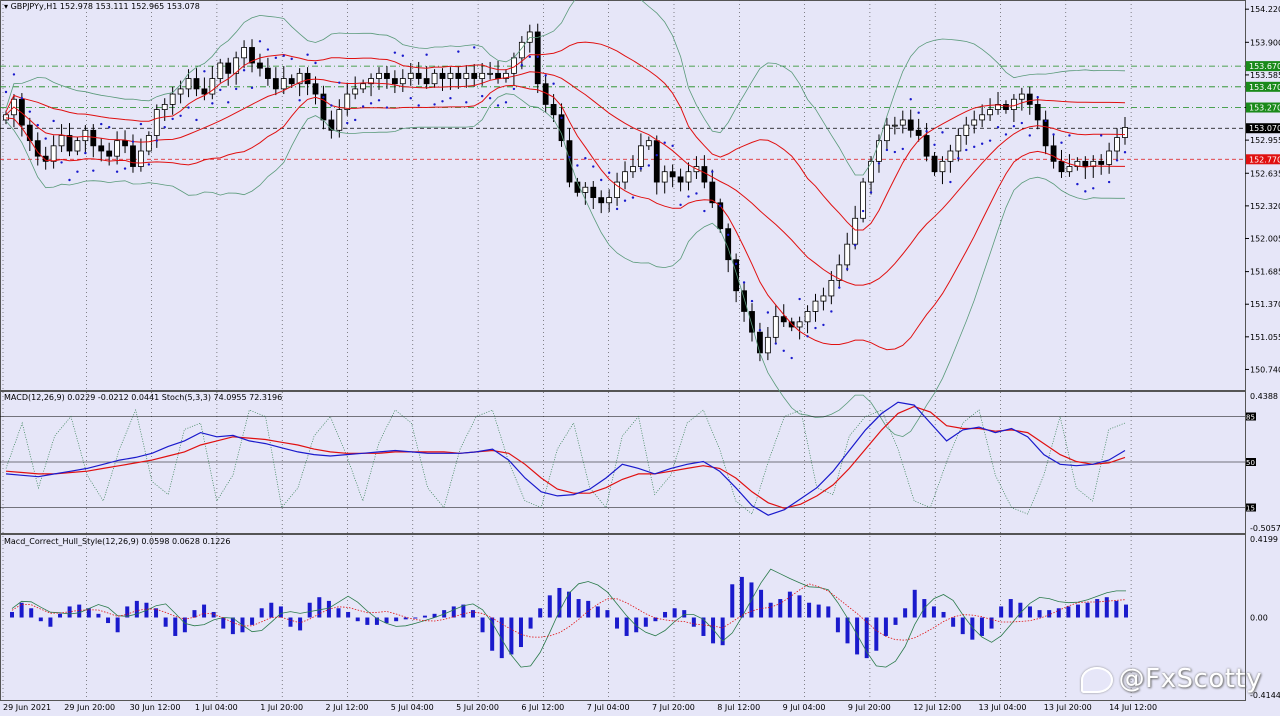  What do you see at coordinates (1264, 128) in the screenshot?
I see `price-level-label: 153.070` at bounding box center [1264, 128].